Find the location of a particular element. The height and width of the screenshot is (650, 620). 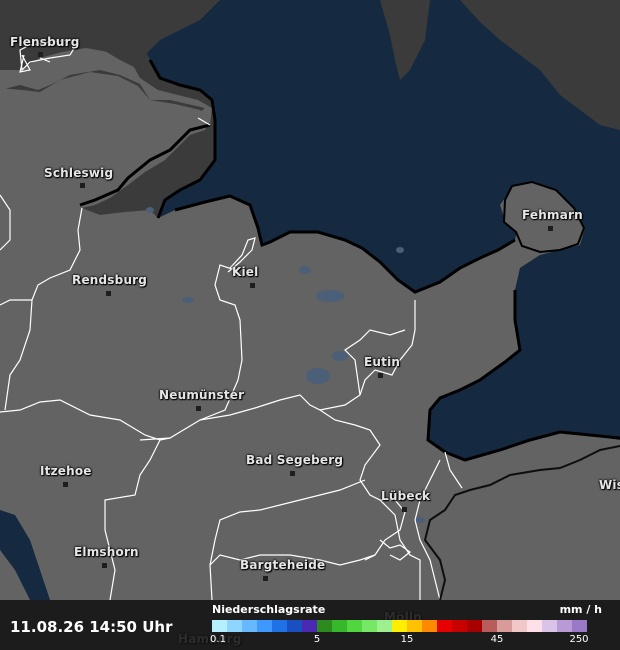

legend-unit: mm / h is located at coordinates (580, 609).